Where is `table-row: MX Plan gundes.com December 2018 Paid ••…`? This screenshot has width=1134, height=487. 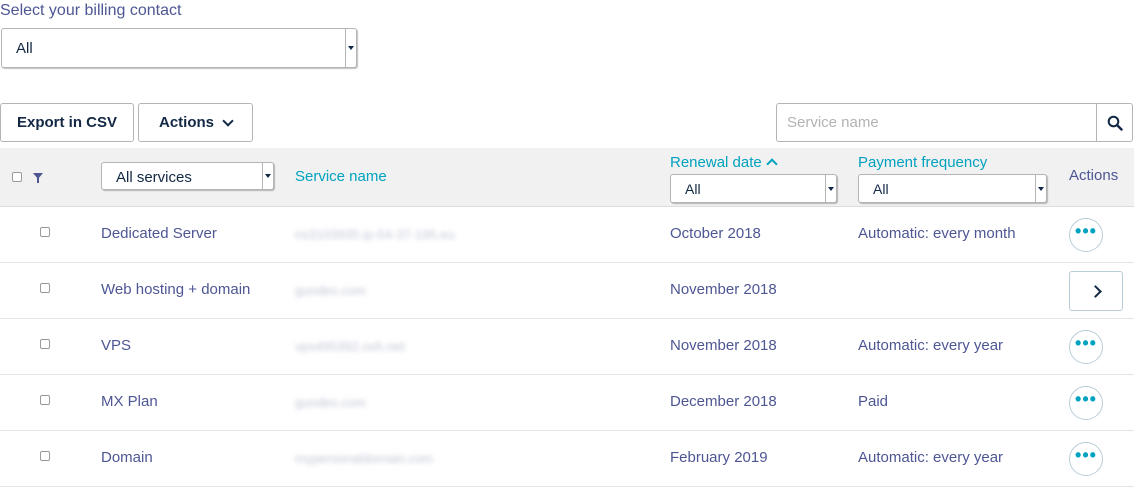 table-row: MX Plan gundes.com December 2018 Paid ••… is located at coordinates (567, 403).